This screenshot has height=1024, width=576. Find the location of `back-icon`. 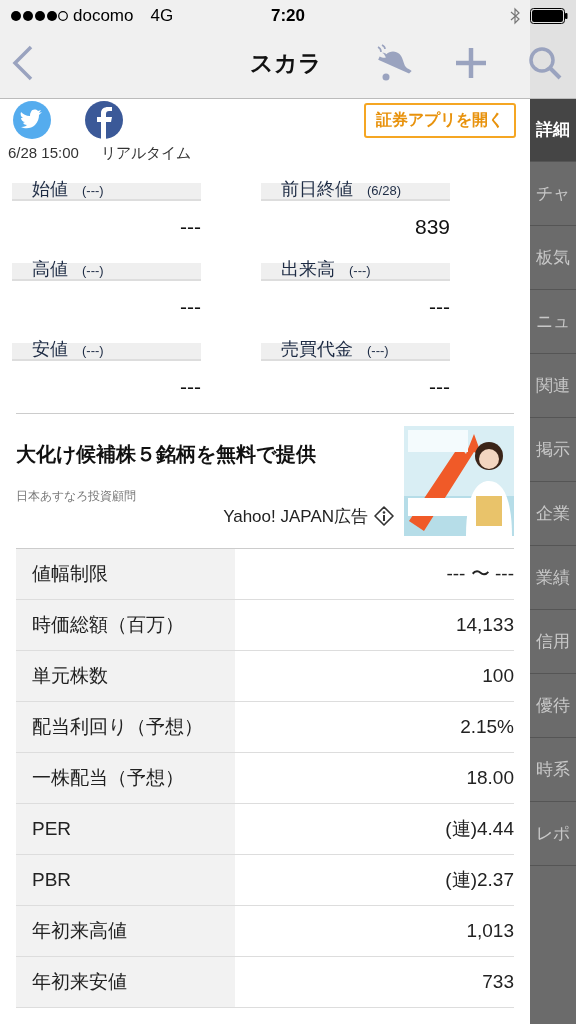

back-icon is located at coordinates (23, 63).